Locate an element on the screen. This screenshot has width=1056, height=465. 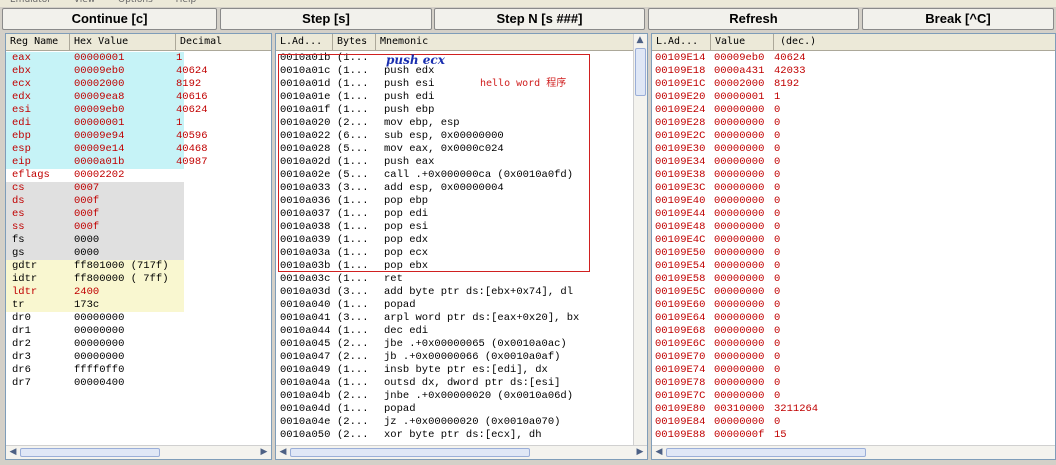
disassembly-row: 0010a049 (1... insb byte ptr es:[edi], dx is located at coordinates (454, 370).